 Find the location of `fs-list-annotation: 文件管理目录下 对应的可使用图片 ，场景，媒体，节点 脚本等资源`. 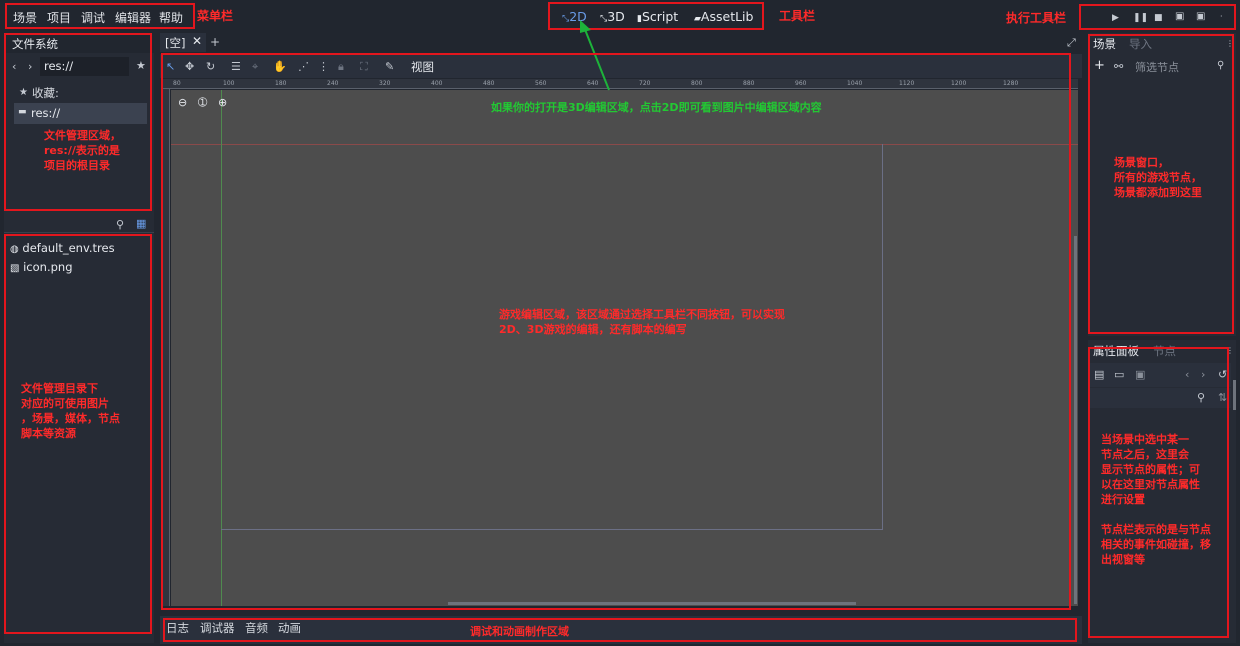

fs-list-annotation: 文件管理目录下 对应的可使用图片 ，场景，媒体，节点 脚本等资源 is located at coordinates (70, 411).